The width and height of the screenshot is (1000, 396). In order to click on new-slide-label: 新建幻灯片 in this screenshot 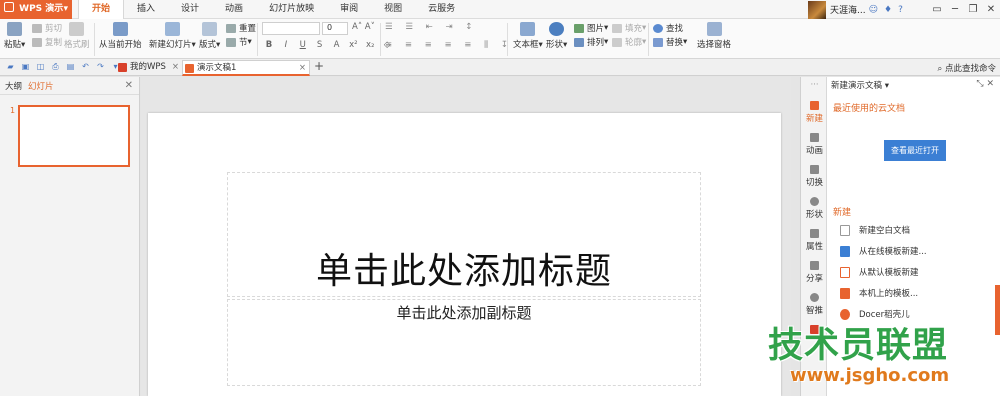, I will do `click(170, 45)`.